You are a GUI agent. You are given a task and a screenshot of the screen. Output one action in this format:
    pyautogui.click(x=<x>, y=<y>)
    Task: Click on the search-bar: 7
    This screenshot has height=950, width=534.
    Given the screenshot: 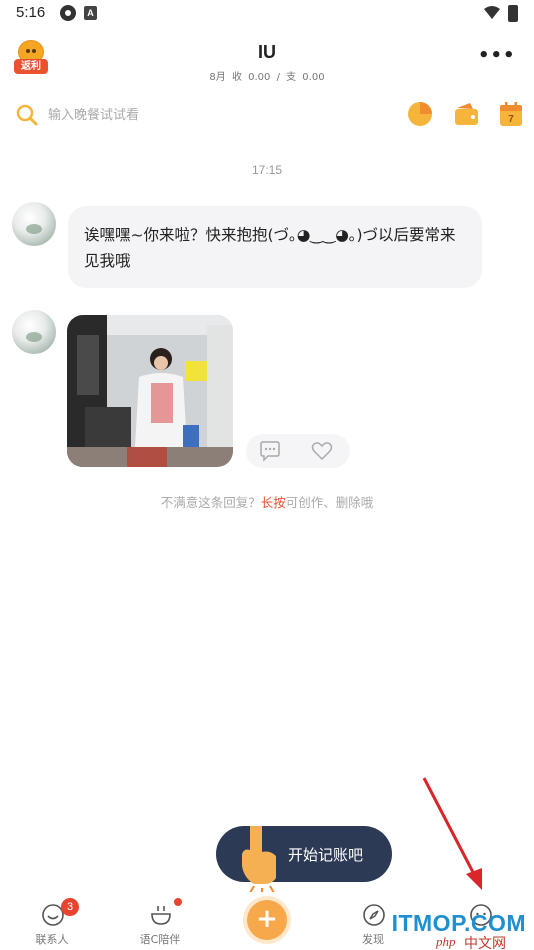 What is the action you would take?
    pyautogui.click(x=267, y=115)
    